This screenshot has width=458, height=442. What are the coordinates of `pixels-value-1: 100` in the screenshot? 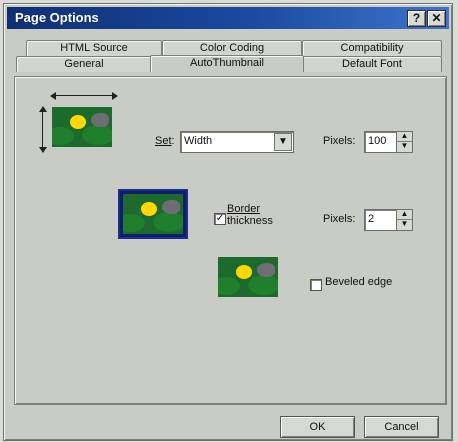 It's located at (377, 141).